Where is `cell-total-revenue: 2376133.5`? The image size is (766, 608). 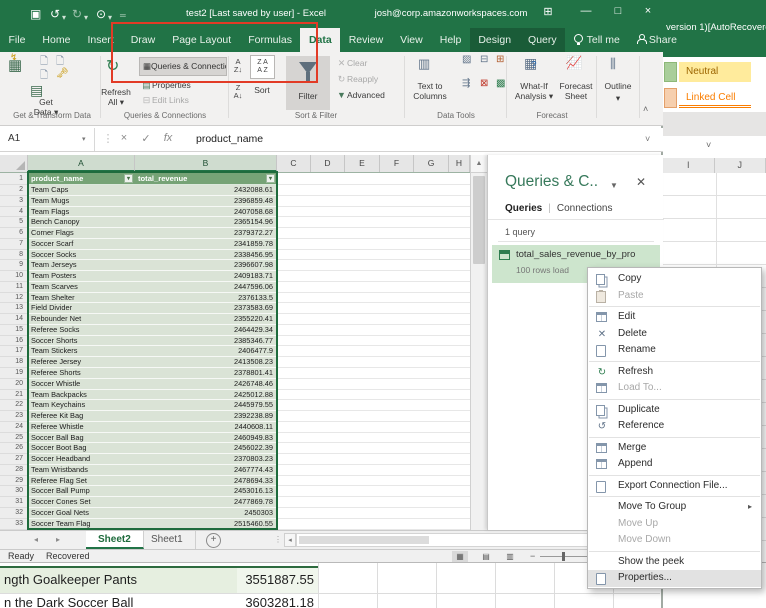
cell-total-revenue: 2376133.5 is located at coordinates (206, 298).